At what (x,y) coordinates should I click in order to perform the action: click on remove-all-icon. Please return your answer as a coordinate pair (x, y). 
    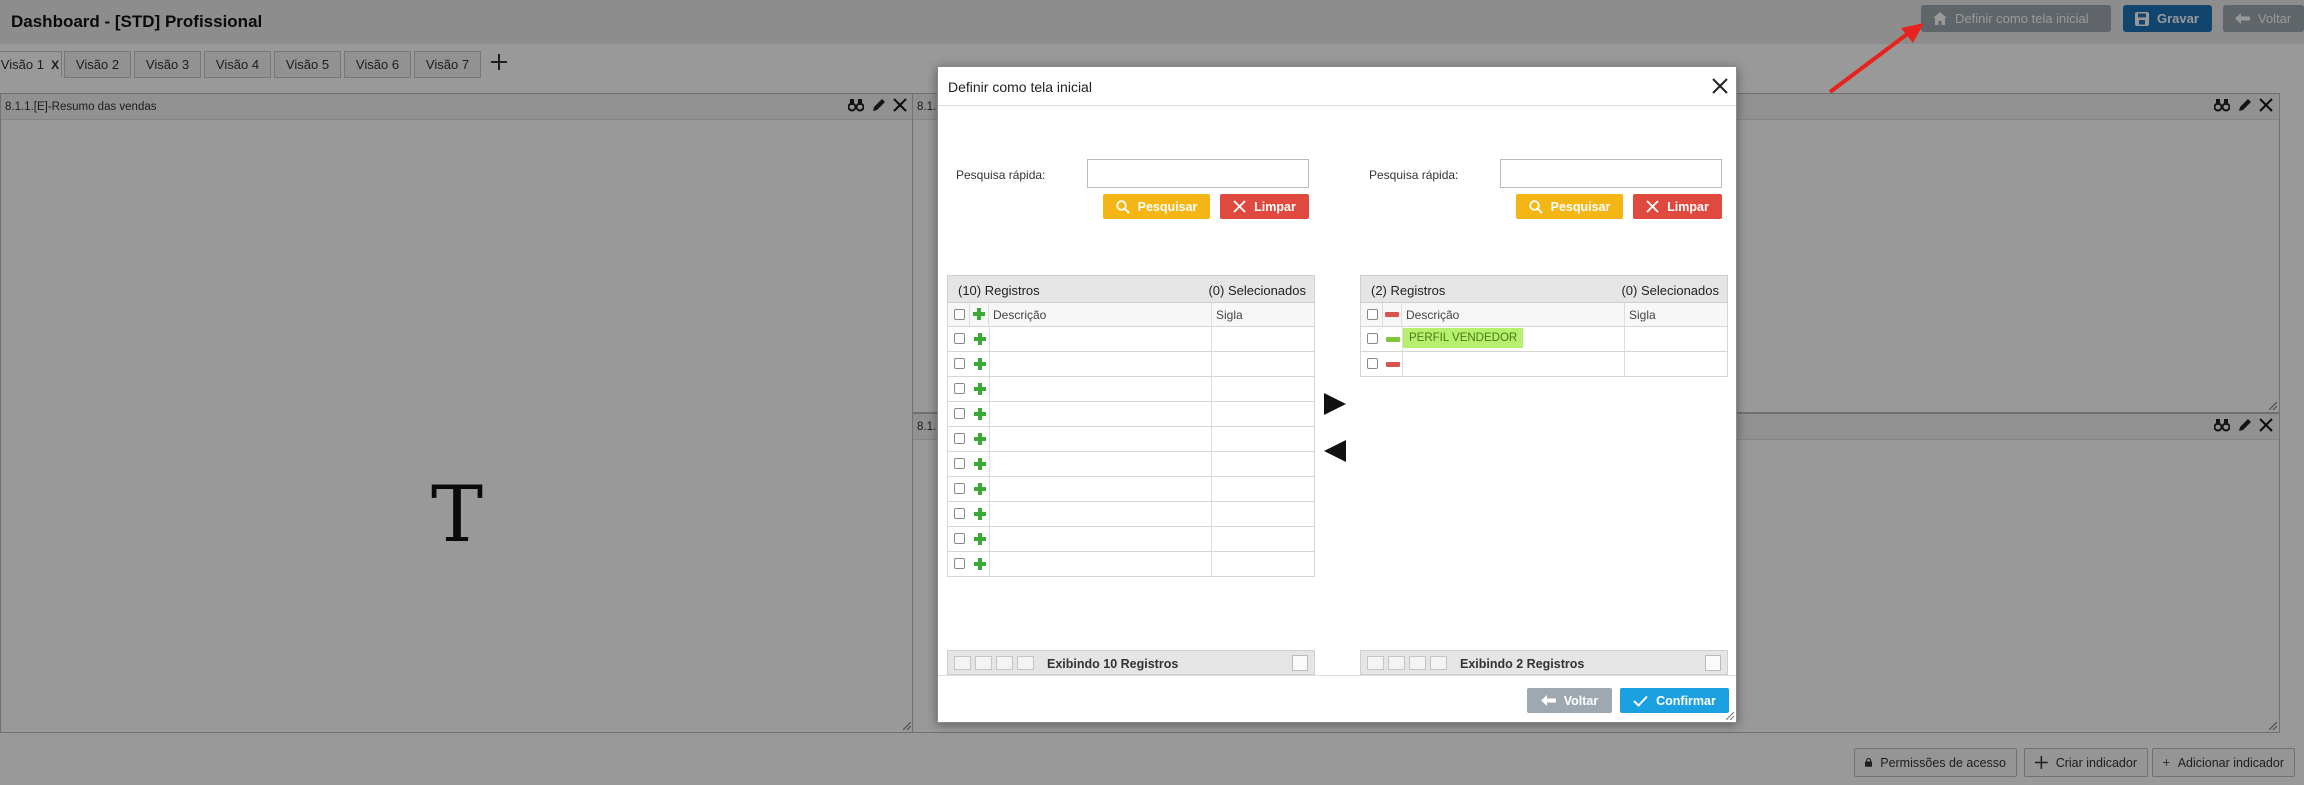
    Looking at the image, I should click on (1392, 314).